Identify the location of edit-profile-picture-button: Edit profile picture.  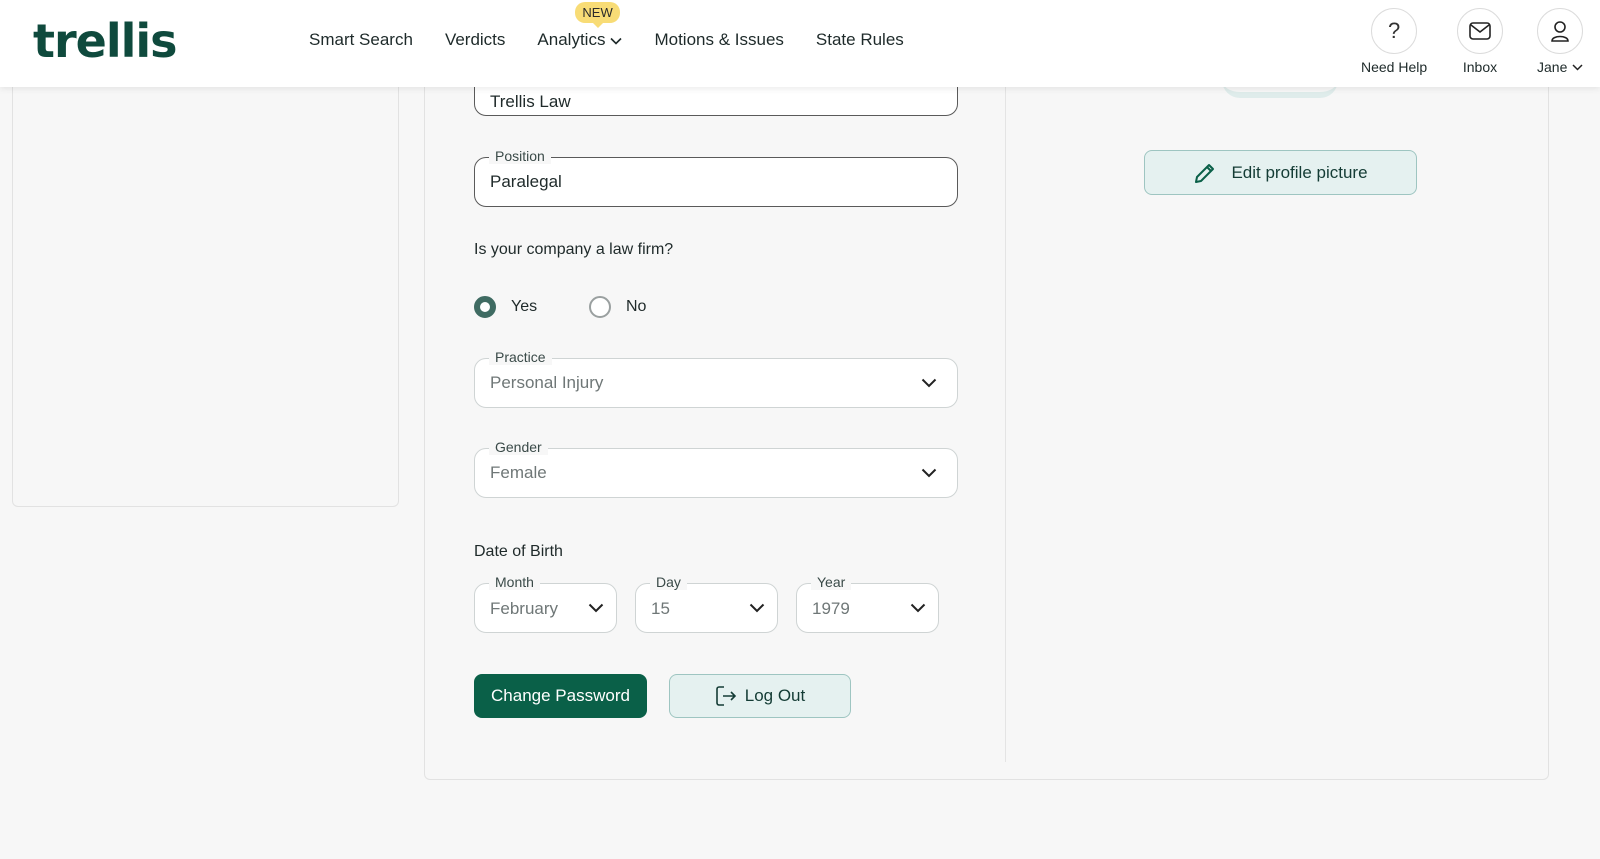
(1280, 172).